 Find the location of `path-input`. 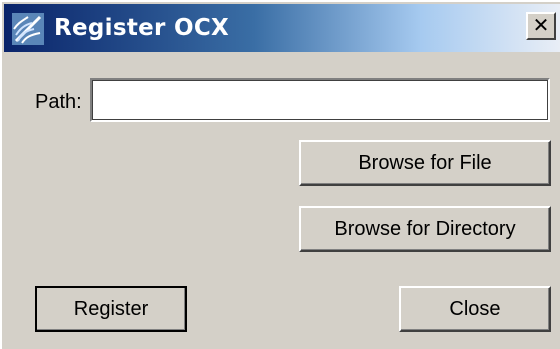

path-input is located at coordinates (320, 100).